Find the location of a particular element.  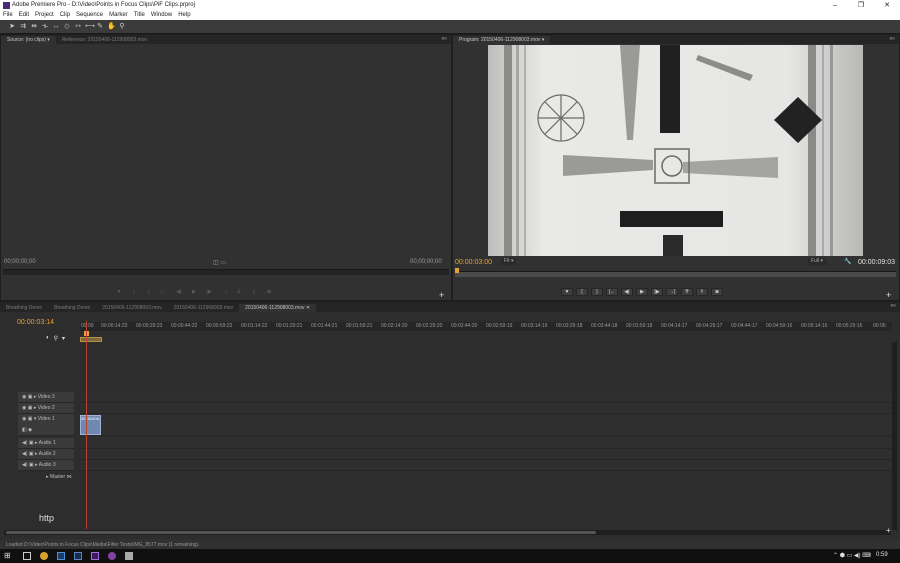

tray-icons: ⌃ ⬢ ▭ ◀) ⌨ is located at coordinates (852, 555).